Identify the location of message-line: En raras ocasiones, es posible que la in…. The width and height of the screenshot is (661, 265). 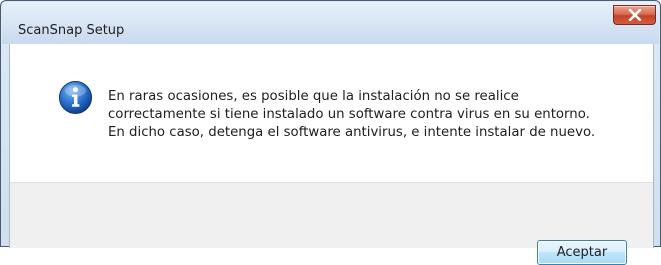
(313, 96).